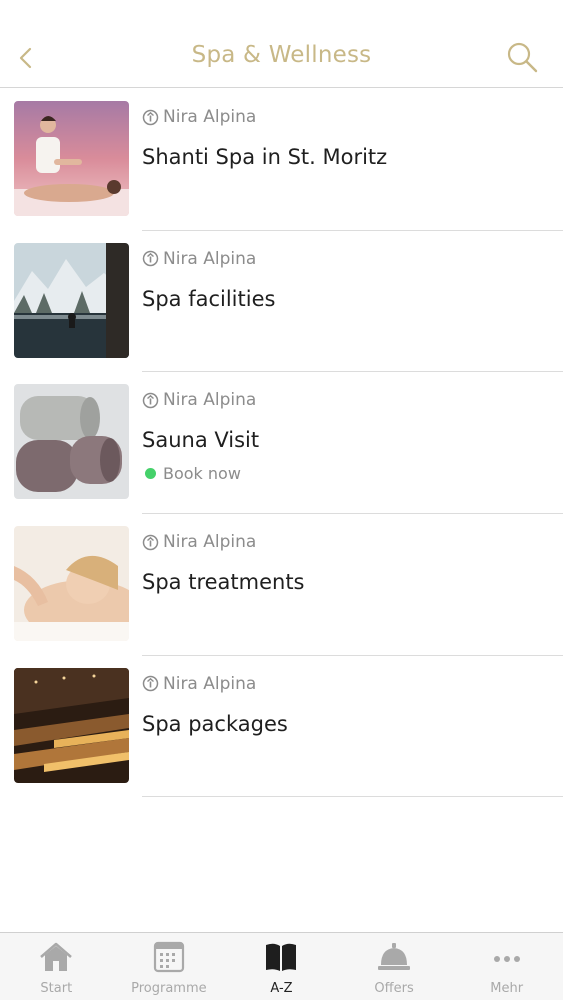  I want to click on sauna-photo, so click(71, 725).